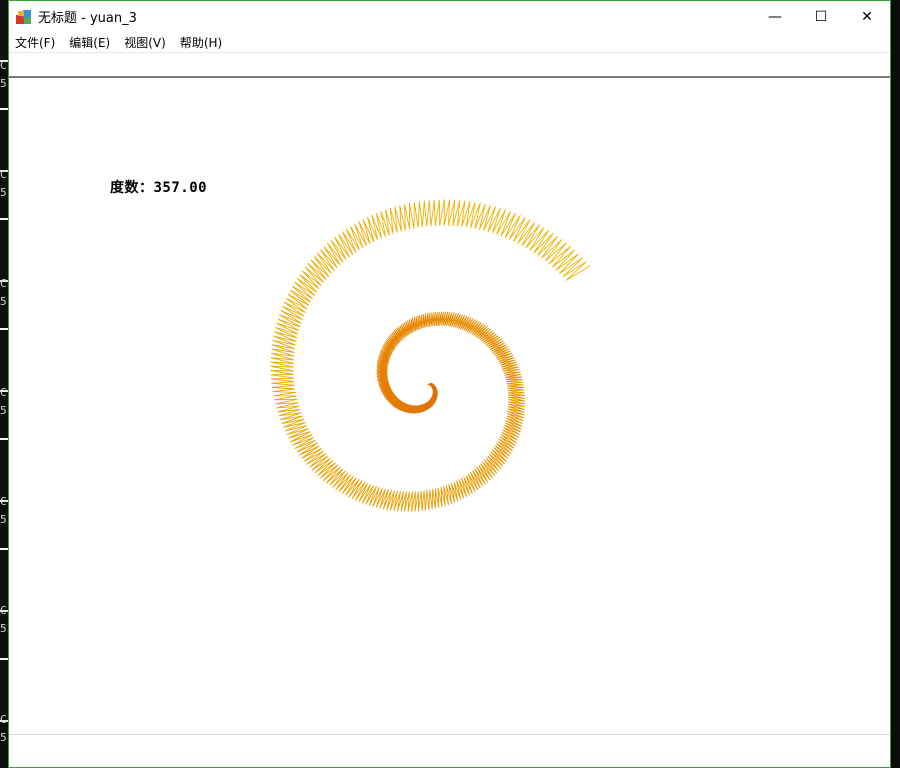  Describe the element at coordinates (449, 16) in the screenshot. I see `title-bar: 无标题 - yuan_3 — ☐ ✕` at that location.